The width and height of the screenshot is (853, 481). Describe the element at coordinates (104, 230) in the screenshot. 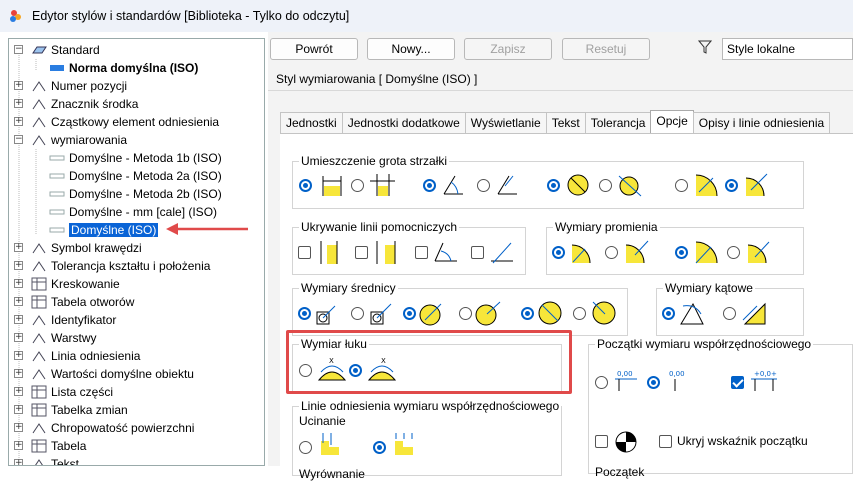

I see `tree-item-selected: Domyślne (ISO)` at that location.